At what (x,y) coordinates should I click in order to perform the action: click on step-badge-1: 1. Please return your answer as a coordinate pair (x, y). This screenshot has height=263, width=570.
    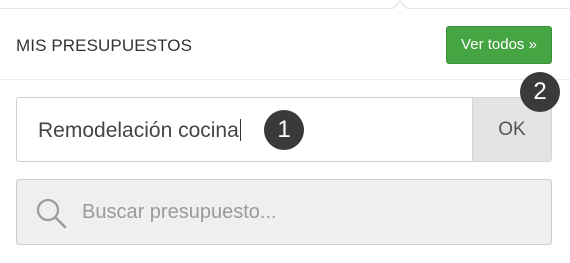
    Looking at the image, I should click on (284, 130).